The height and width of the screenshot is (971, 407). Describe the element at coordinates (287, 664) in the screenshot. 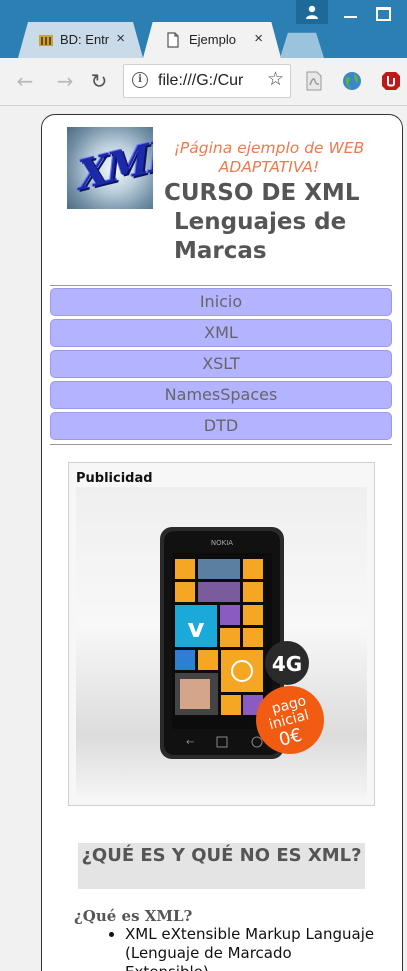

I see `4g-badge: 4G` at that location.